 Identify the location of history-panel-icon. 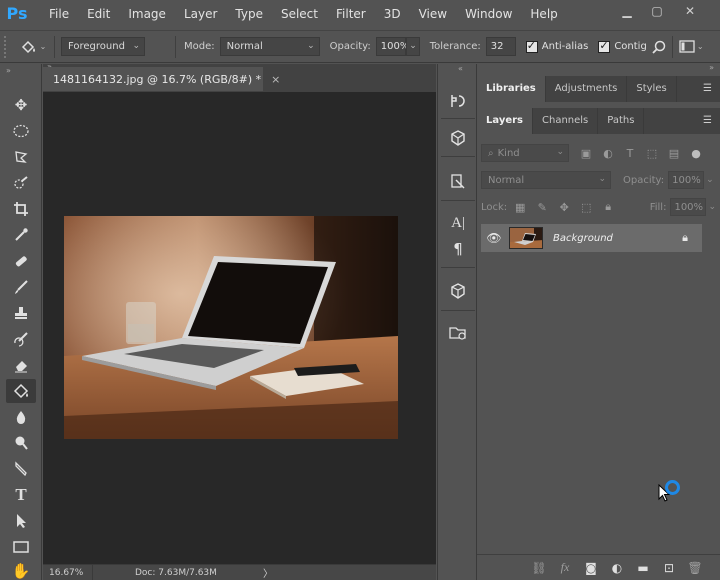
(458, 101).